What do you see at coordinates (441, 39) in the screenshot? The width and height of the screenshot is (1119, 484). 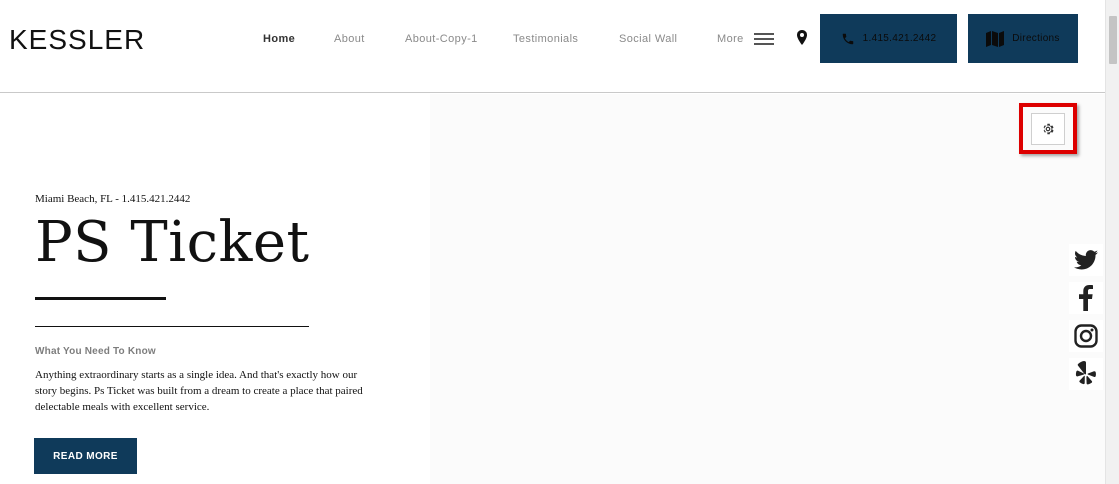 I see `nav-about-copy-1: About-Copy-1` at bounding box center [441, 39].